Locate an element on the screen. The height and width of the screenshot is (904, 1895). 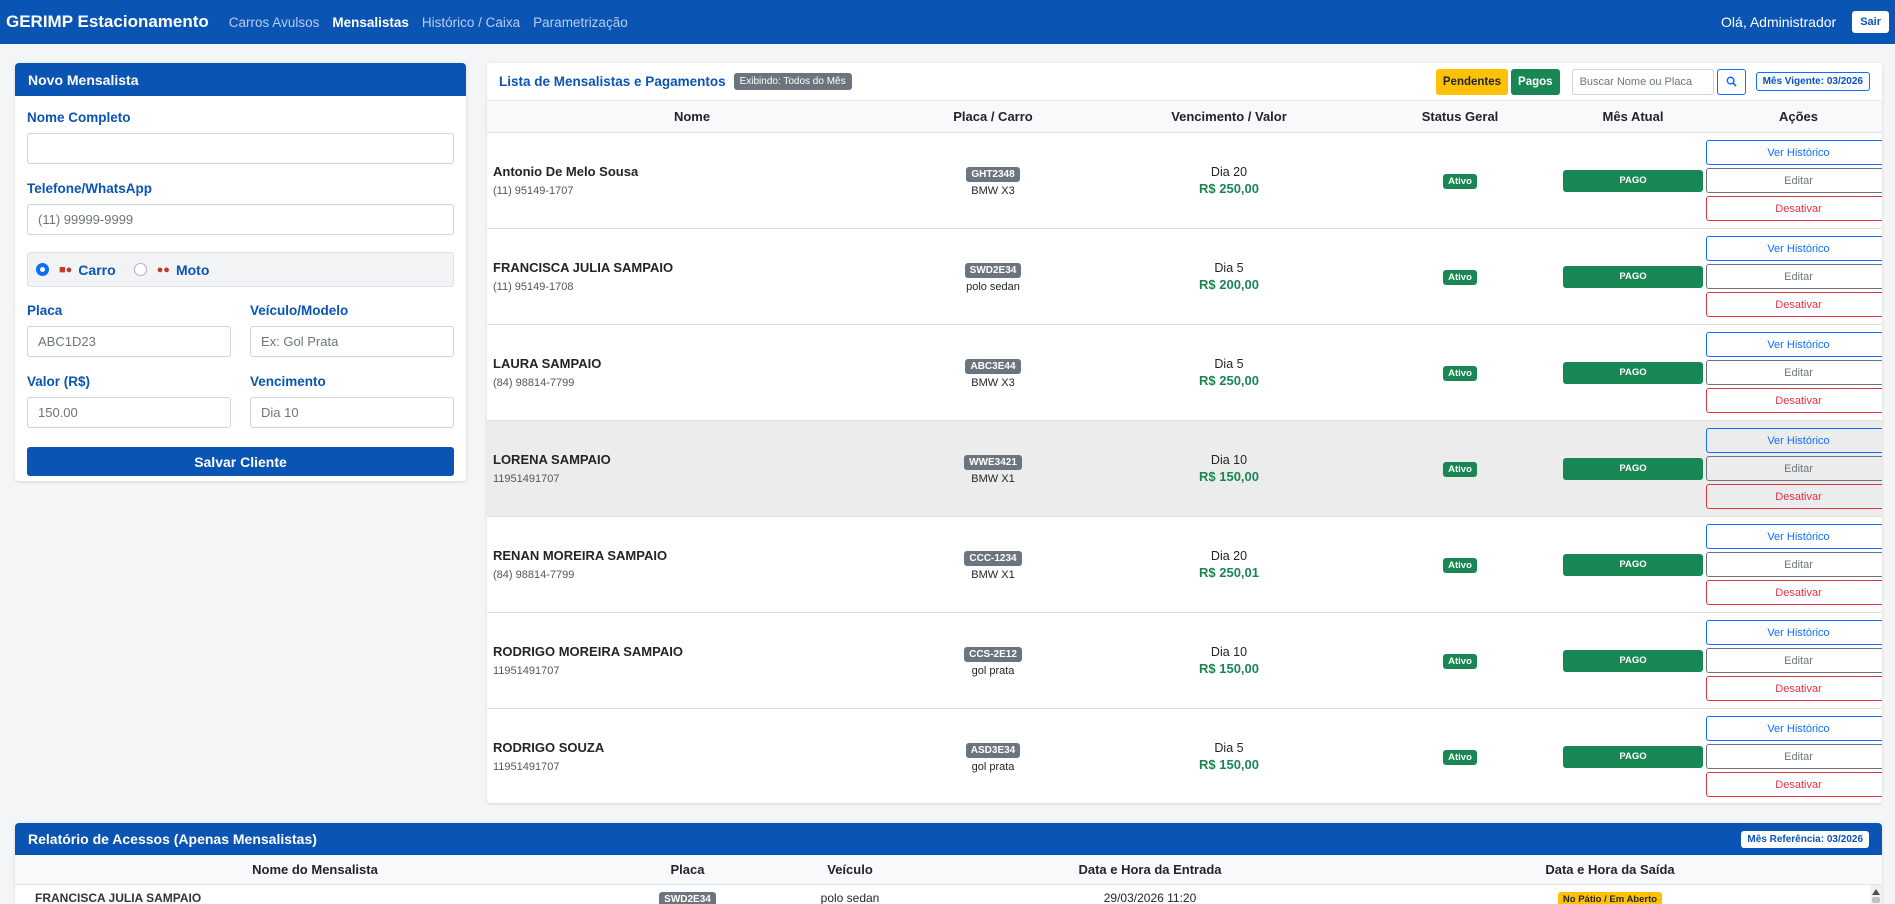
filter-pendentes-button: Pendentes is located at coordinates (1472, 81).